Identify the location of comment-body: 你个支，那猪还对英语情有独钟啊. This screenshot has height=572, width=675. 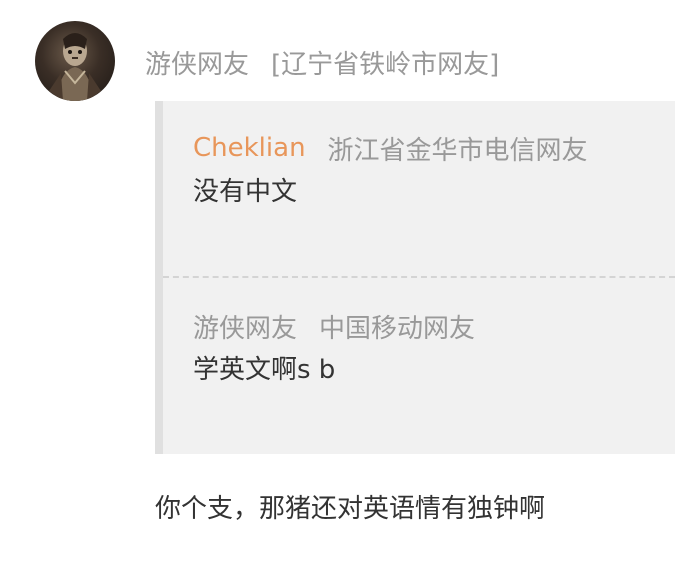
(350, 509).